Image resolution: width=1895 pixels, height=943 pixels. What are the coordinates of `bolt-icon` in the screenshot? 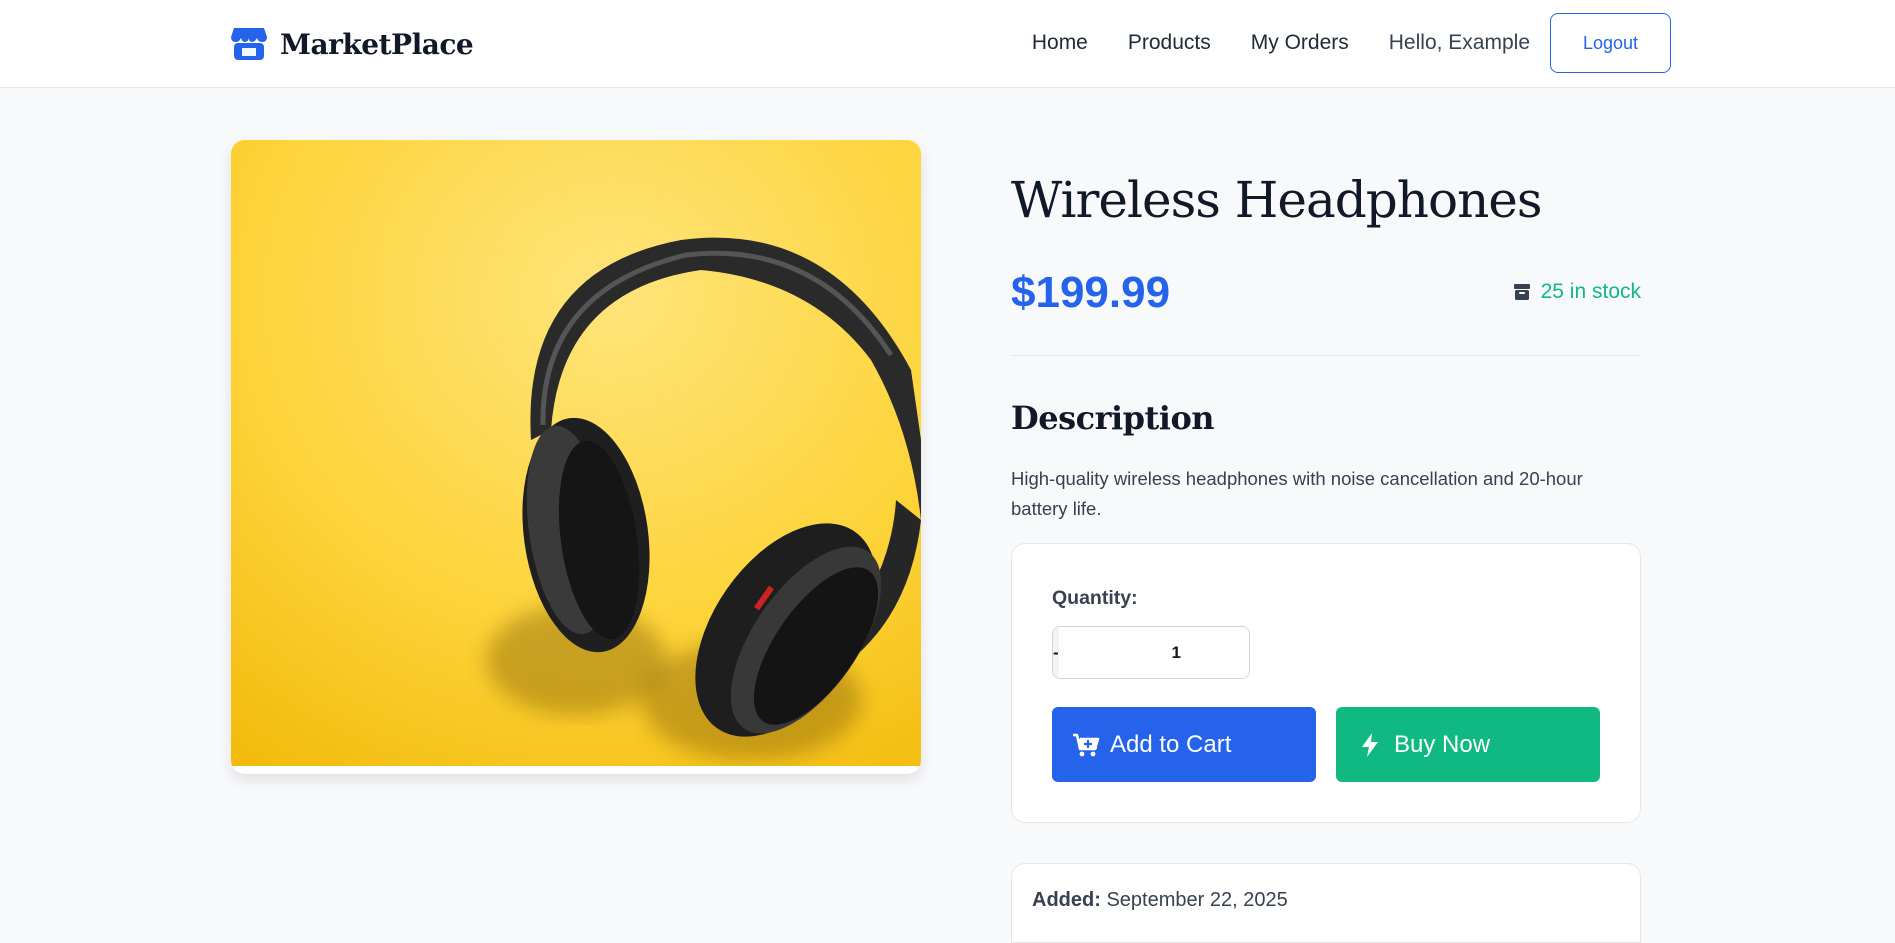 It's located at (1370, 744).